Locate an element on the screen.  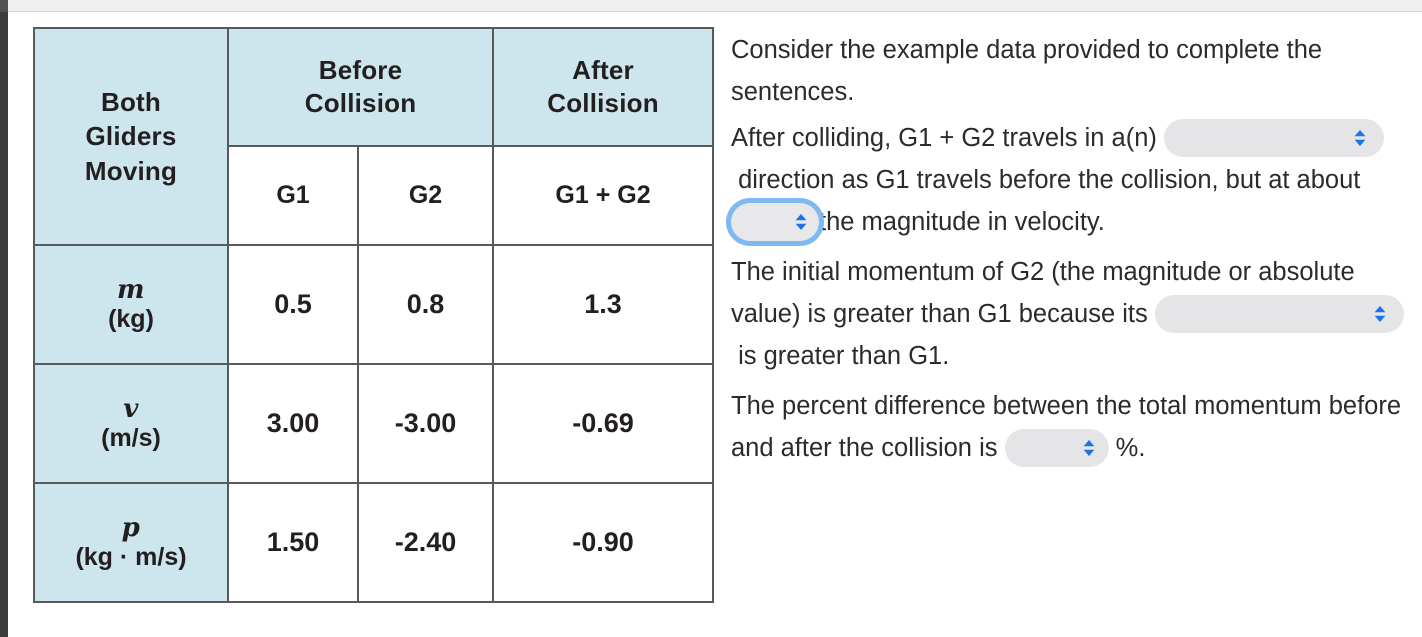
header-before-collision: Before Collision is located at coordinates (360, 87).